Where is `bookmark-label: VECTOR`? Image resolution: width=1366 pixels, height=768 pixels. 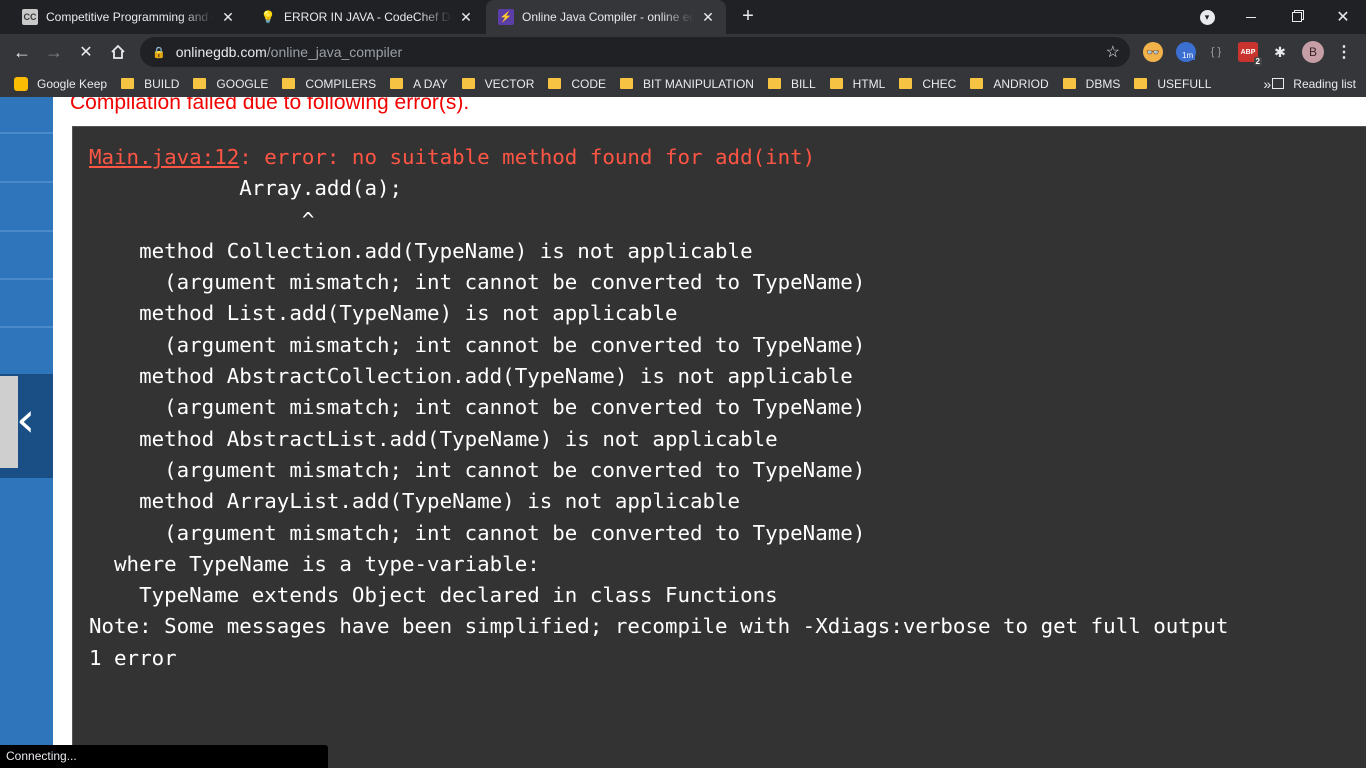
bookmark-label: VECTOR is located at coordinates (509, 83).